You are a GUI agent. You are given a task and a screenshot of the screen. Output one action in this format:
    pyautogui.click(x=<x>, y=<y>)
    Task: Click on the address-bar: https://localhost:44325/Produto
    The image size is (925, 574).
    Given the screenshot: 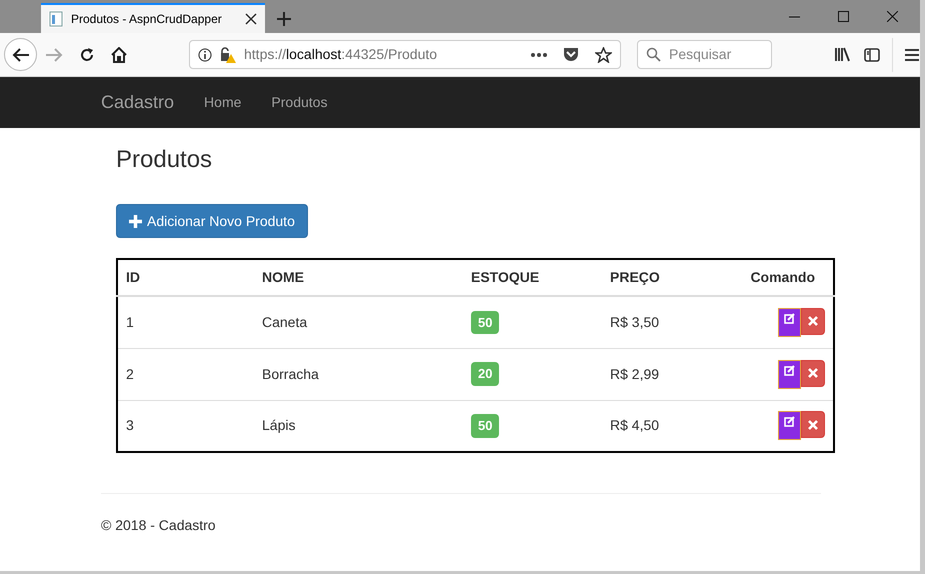 What is the action you would take?
    pyautogui.click(x=405, y=54)
    